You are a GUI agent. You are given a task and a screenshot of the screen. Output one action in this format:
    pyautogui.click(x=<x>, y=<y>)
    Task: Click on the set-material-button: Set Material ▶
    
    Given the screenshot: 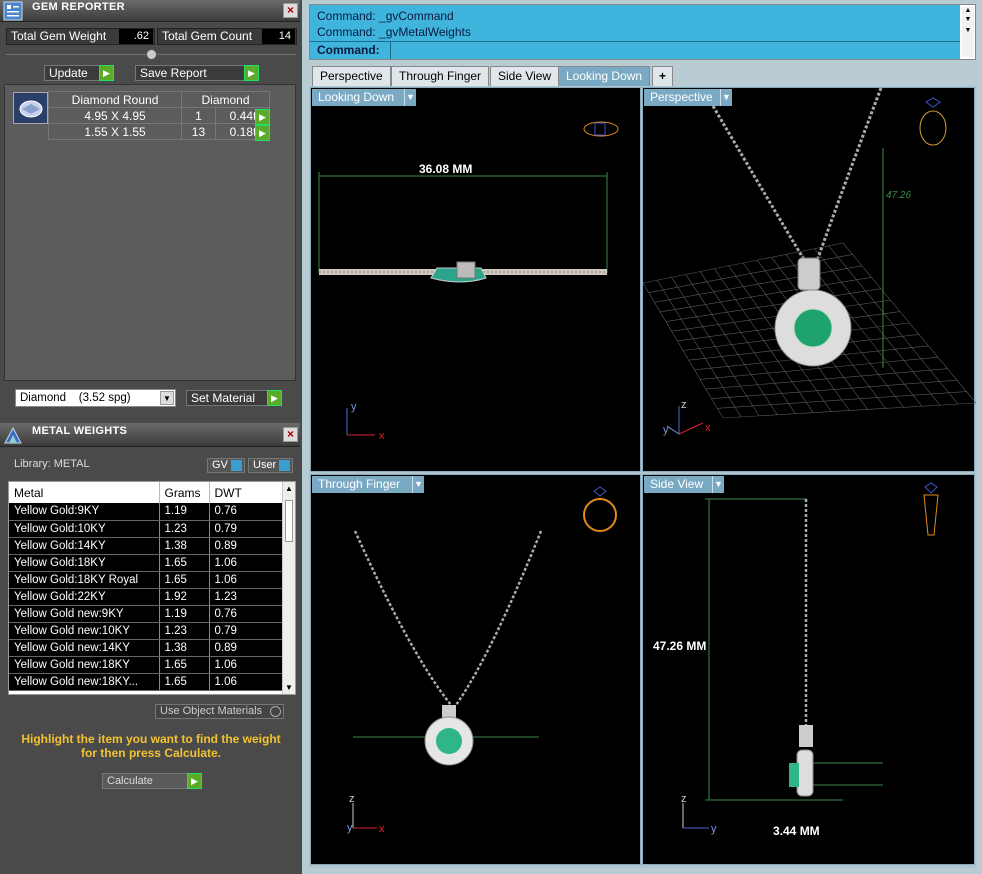 What is the action you would take?
    pyautogui.click(x=234, y=398)
    